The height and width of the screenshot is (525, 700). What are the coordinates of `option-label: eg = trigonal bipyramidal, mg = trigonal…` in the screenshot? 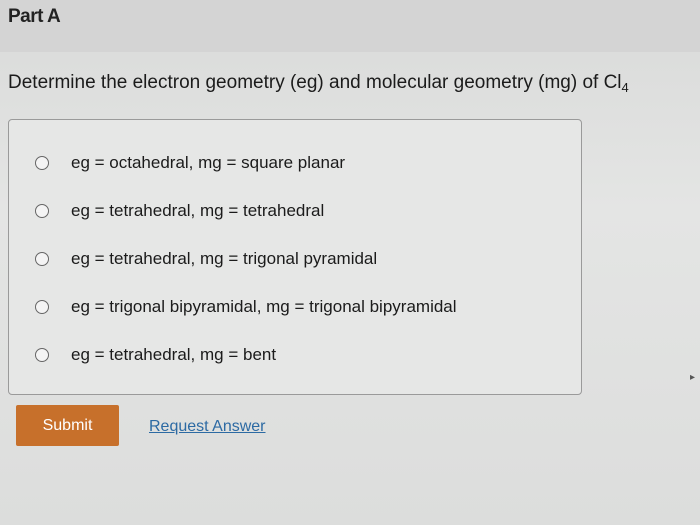 It's located at (264, 306).